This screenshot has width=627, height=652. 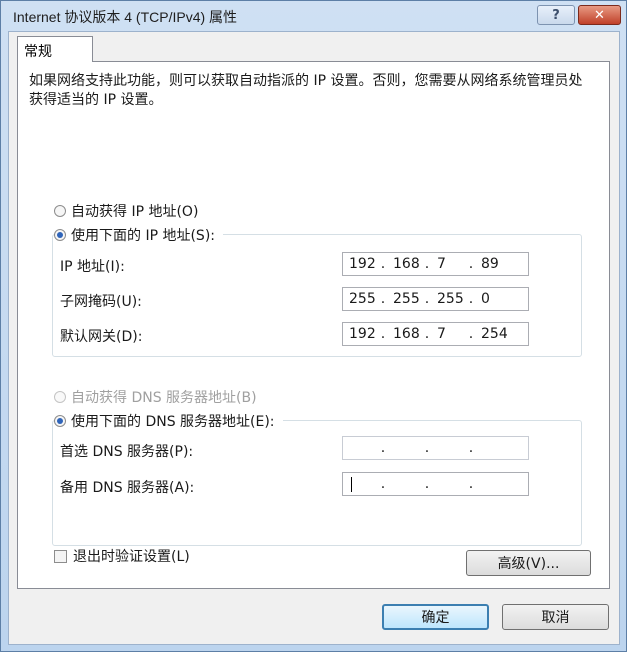 What do you see at coordinates (131, 557) in the screenshot?
I see `validate-on-exit-label: 退出时验证设置(L)` at bounding box center [131, 557].